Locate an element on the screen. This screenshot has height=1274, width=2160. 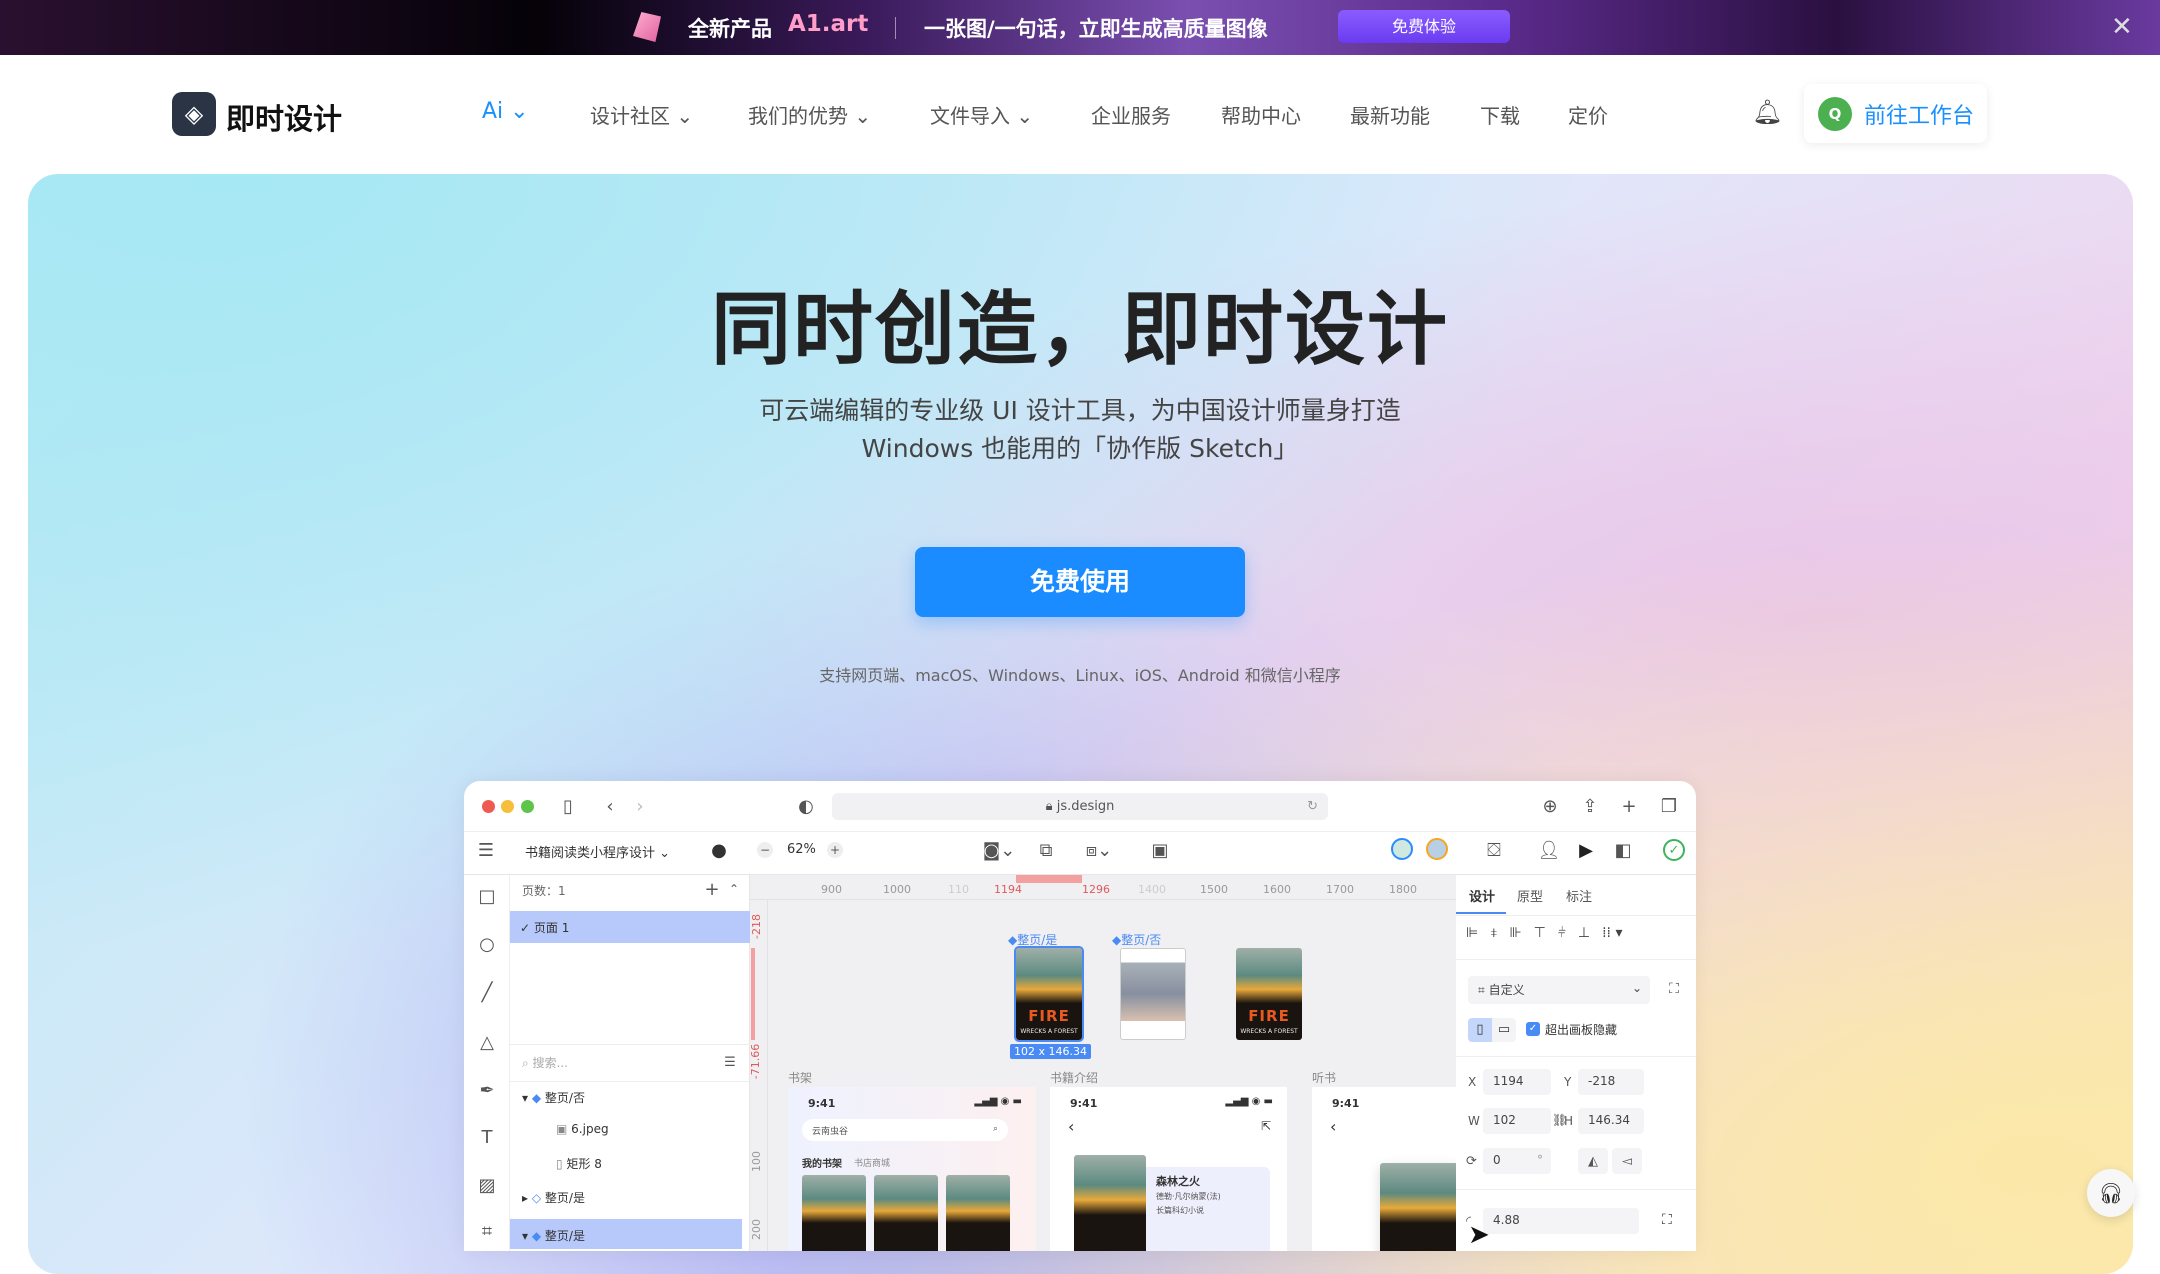
minimize-dot is located at coordinates (507, 806).